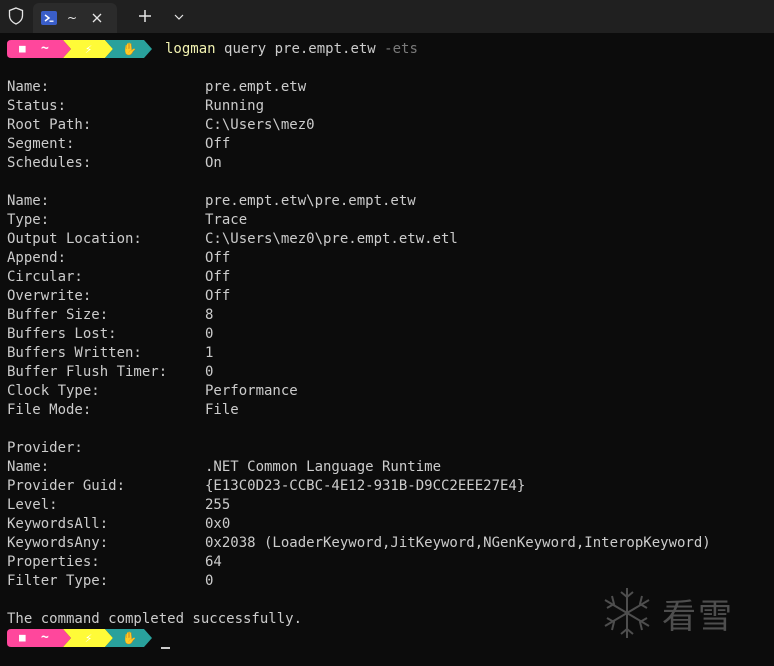 This screenshot has width=774, height=666. Describe the element at coordinates (698, 616) in the screenshot. I see `watermark-text: 看雪` at that location.